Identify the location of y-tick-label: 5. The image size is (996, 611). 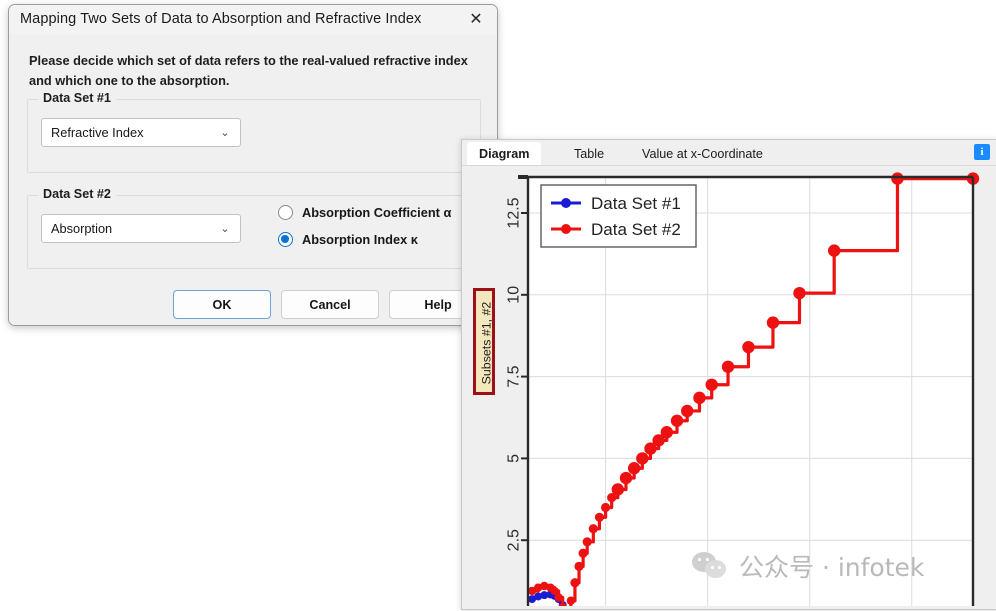
(514, 458).